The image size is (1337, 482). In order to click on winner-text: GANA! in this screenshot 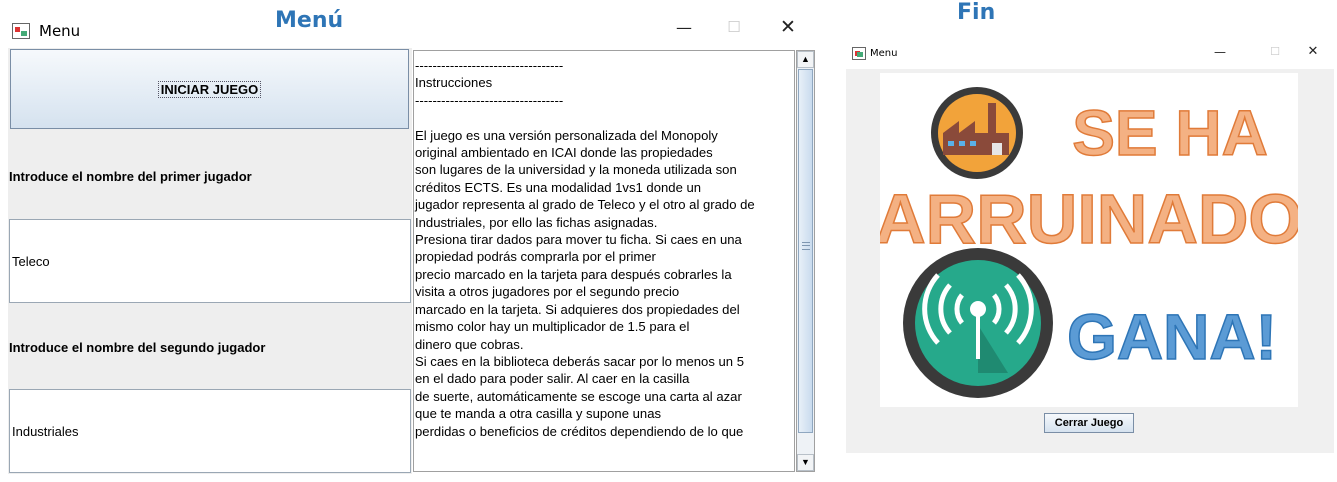, I will do `click(1172, 337)`.